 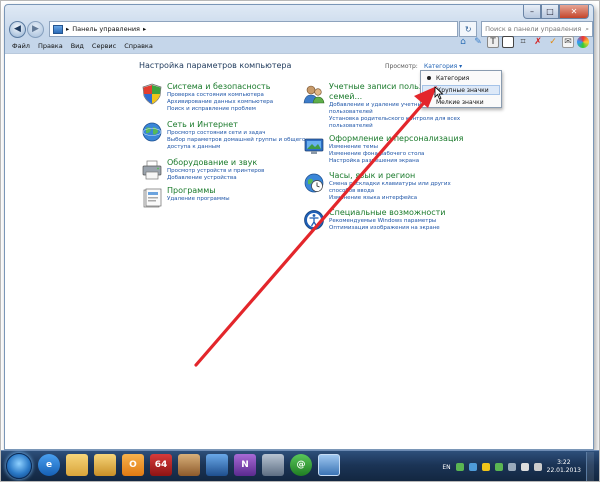 I want to click on mail-icon: ✉, so click(x=568, y=42).